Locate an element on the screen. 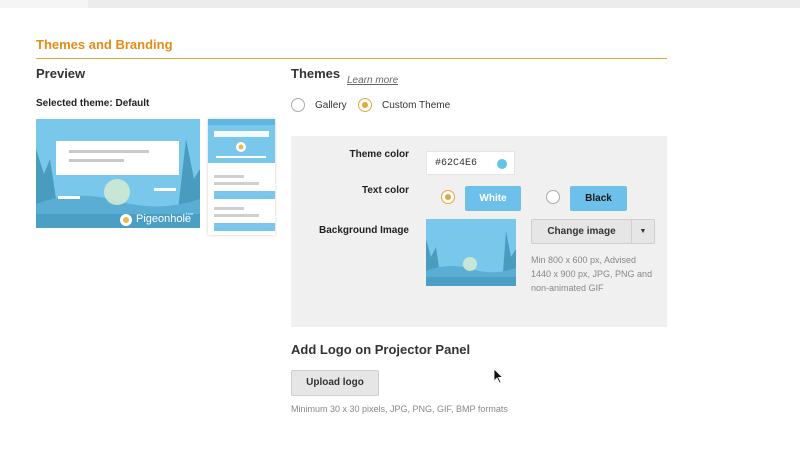 The image size is (800, 450). desktop-preview-image is located at coordinates (118, 173).